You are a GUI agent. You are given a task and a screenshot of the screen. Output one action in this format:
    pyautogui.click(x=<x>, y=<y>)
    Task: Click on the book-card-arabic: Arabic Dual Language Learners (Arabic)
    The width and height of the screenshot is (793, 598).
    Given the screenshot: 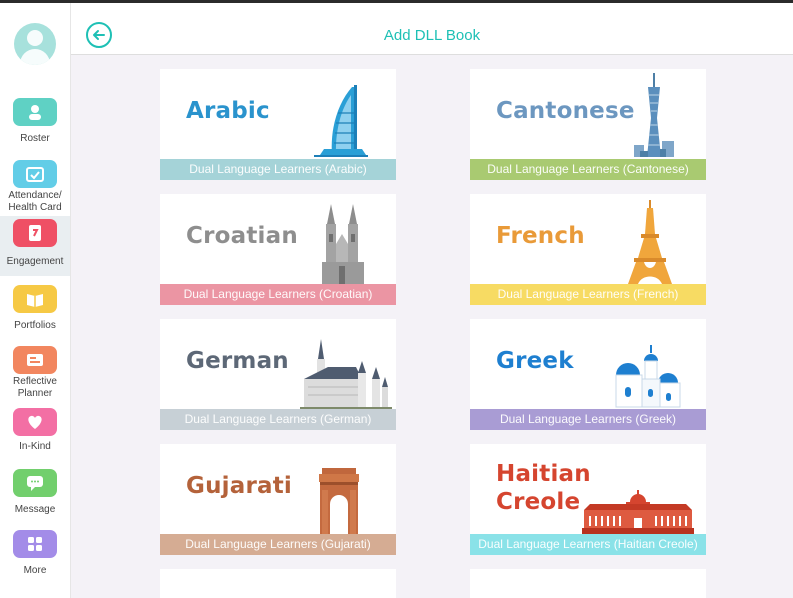 What is the action you would take?
    pyautogui.click(x=278, y=124)
    